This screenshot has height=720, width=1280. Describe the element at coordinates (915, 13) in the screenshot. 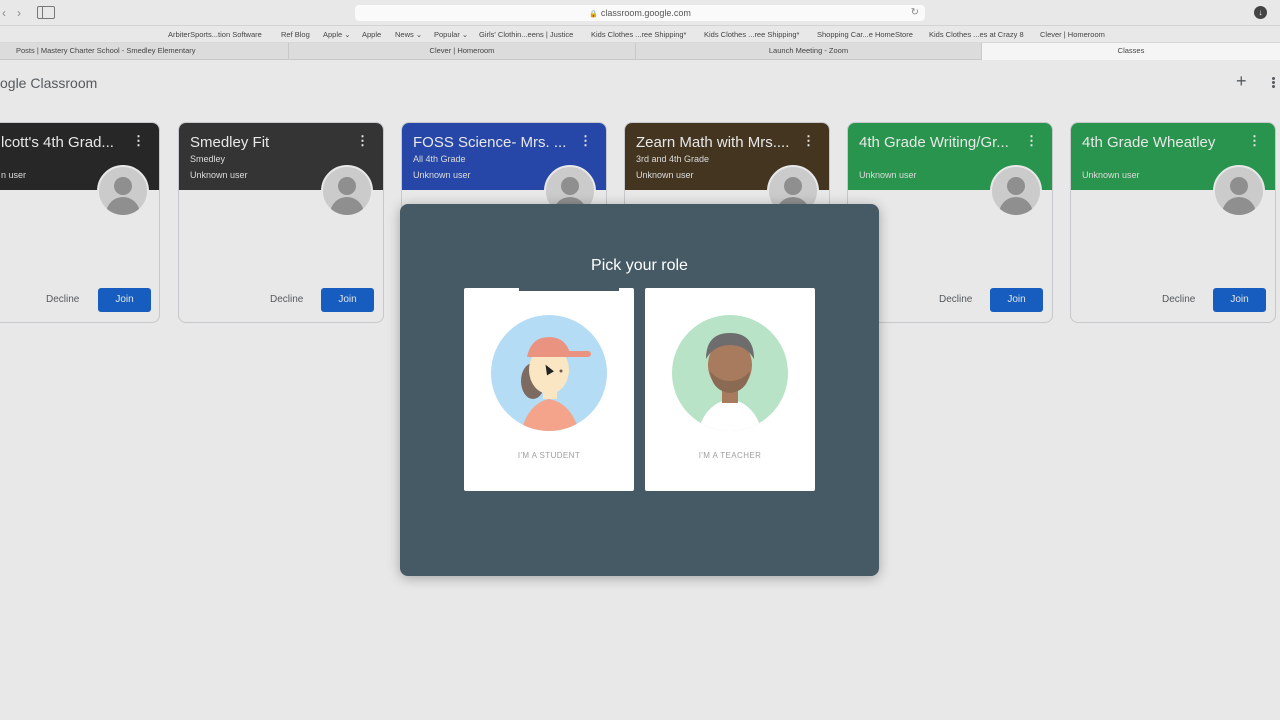

I see `reload-icon: ↻` at that location.